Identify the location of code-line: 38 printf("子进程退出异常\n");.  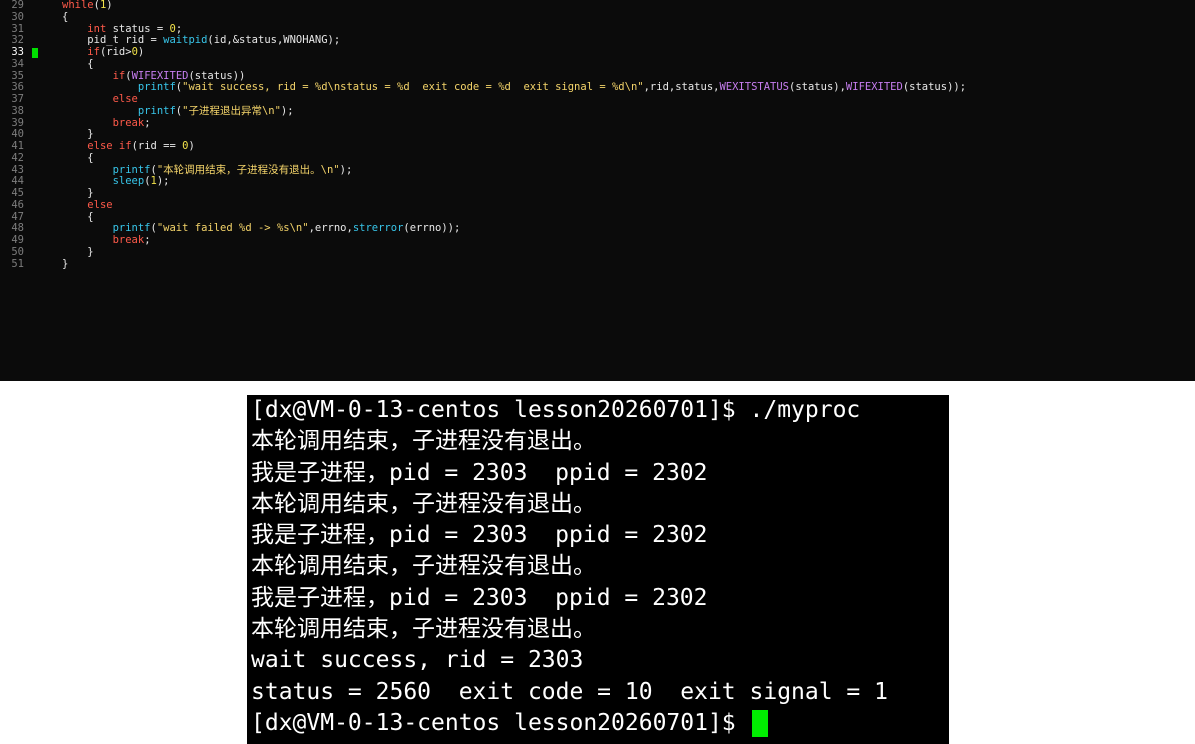
(597, 111).